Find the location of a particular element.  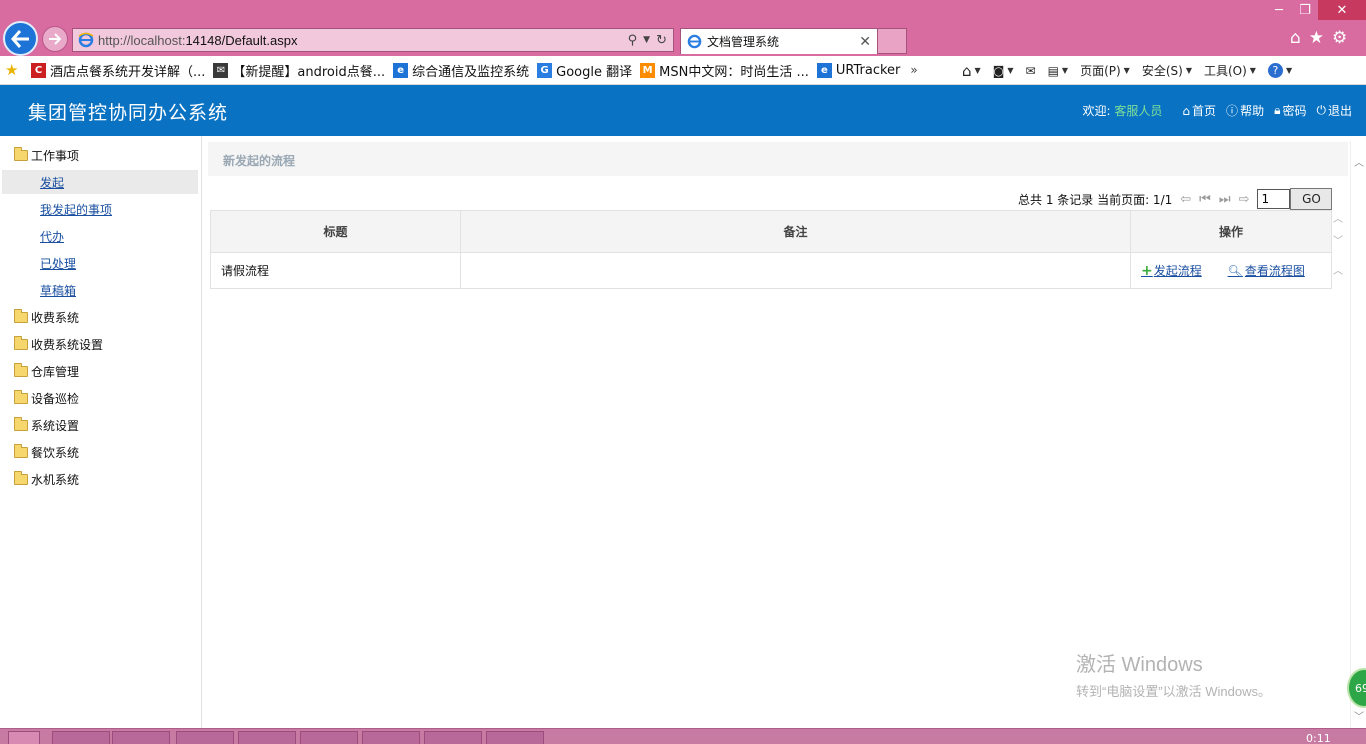

rss-icon: ◙ is located at coordinates (998, 70).